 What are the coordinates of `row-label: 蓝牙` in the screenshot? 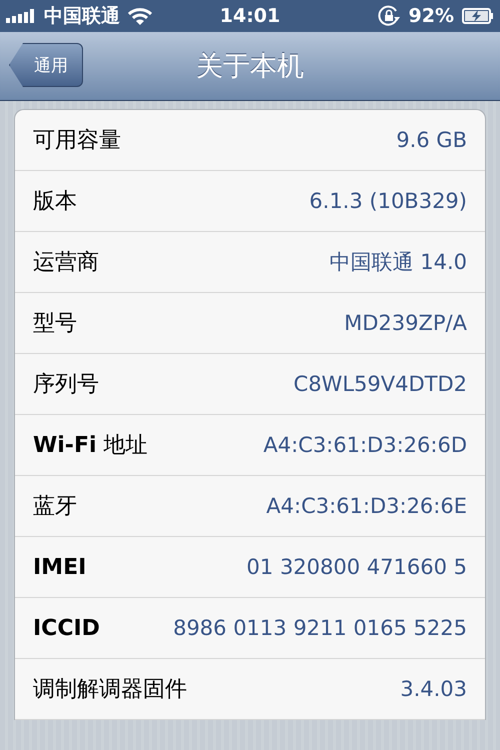 It's located at (55, 507).